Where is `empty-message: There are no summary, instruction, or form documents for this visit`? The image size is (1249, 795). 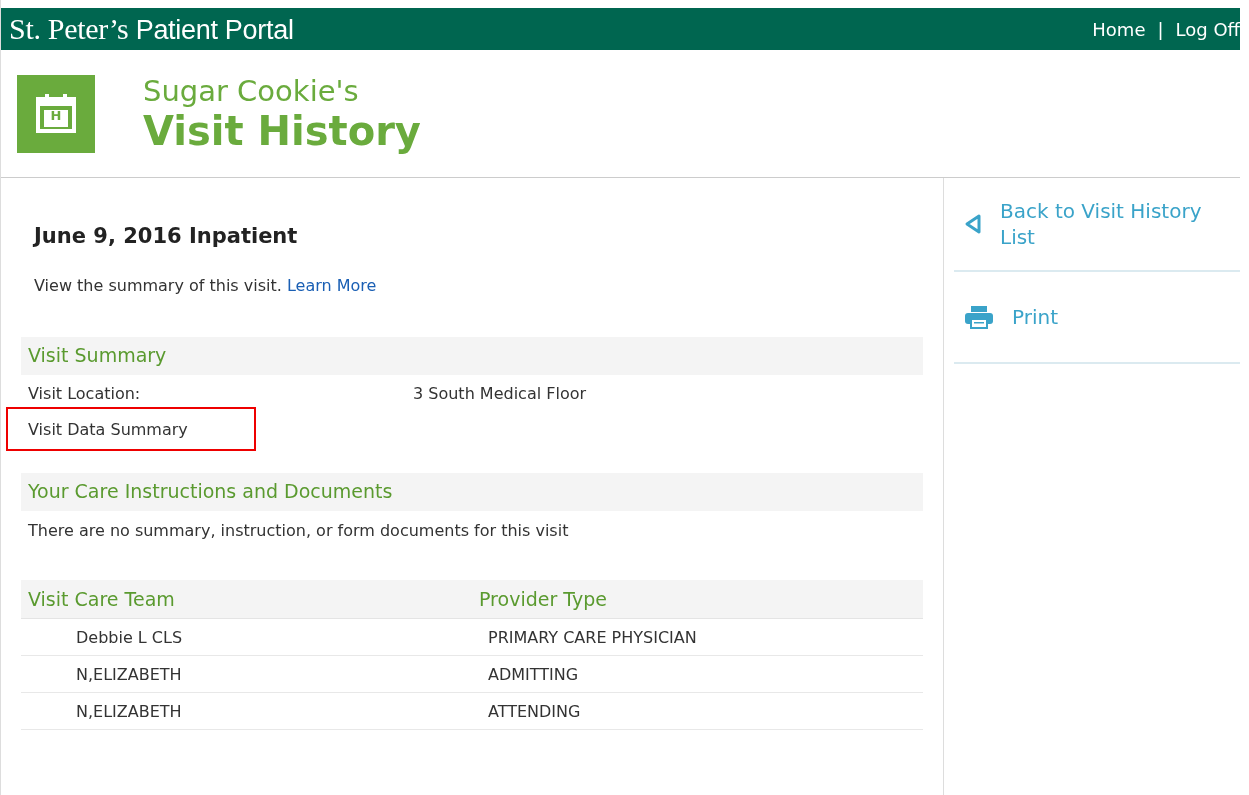 empty-message: There are no summary, instruction, or form documents for this visit is located at coordinates (299, 530).